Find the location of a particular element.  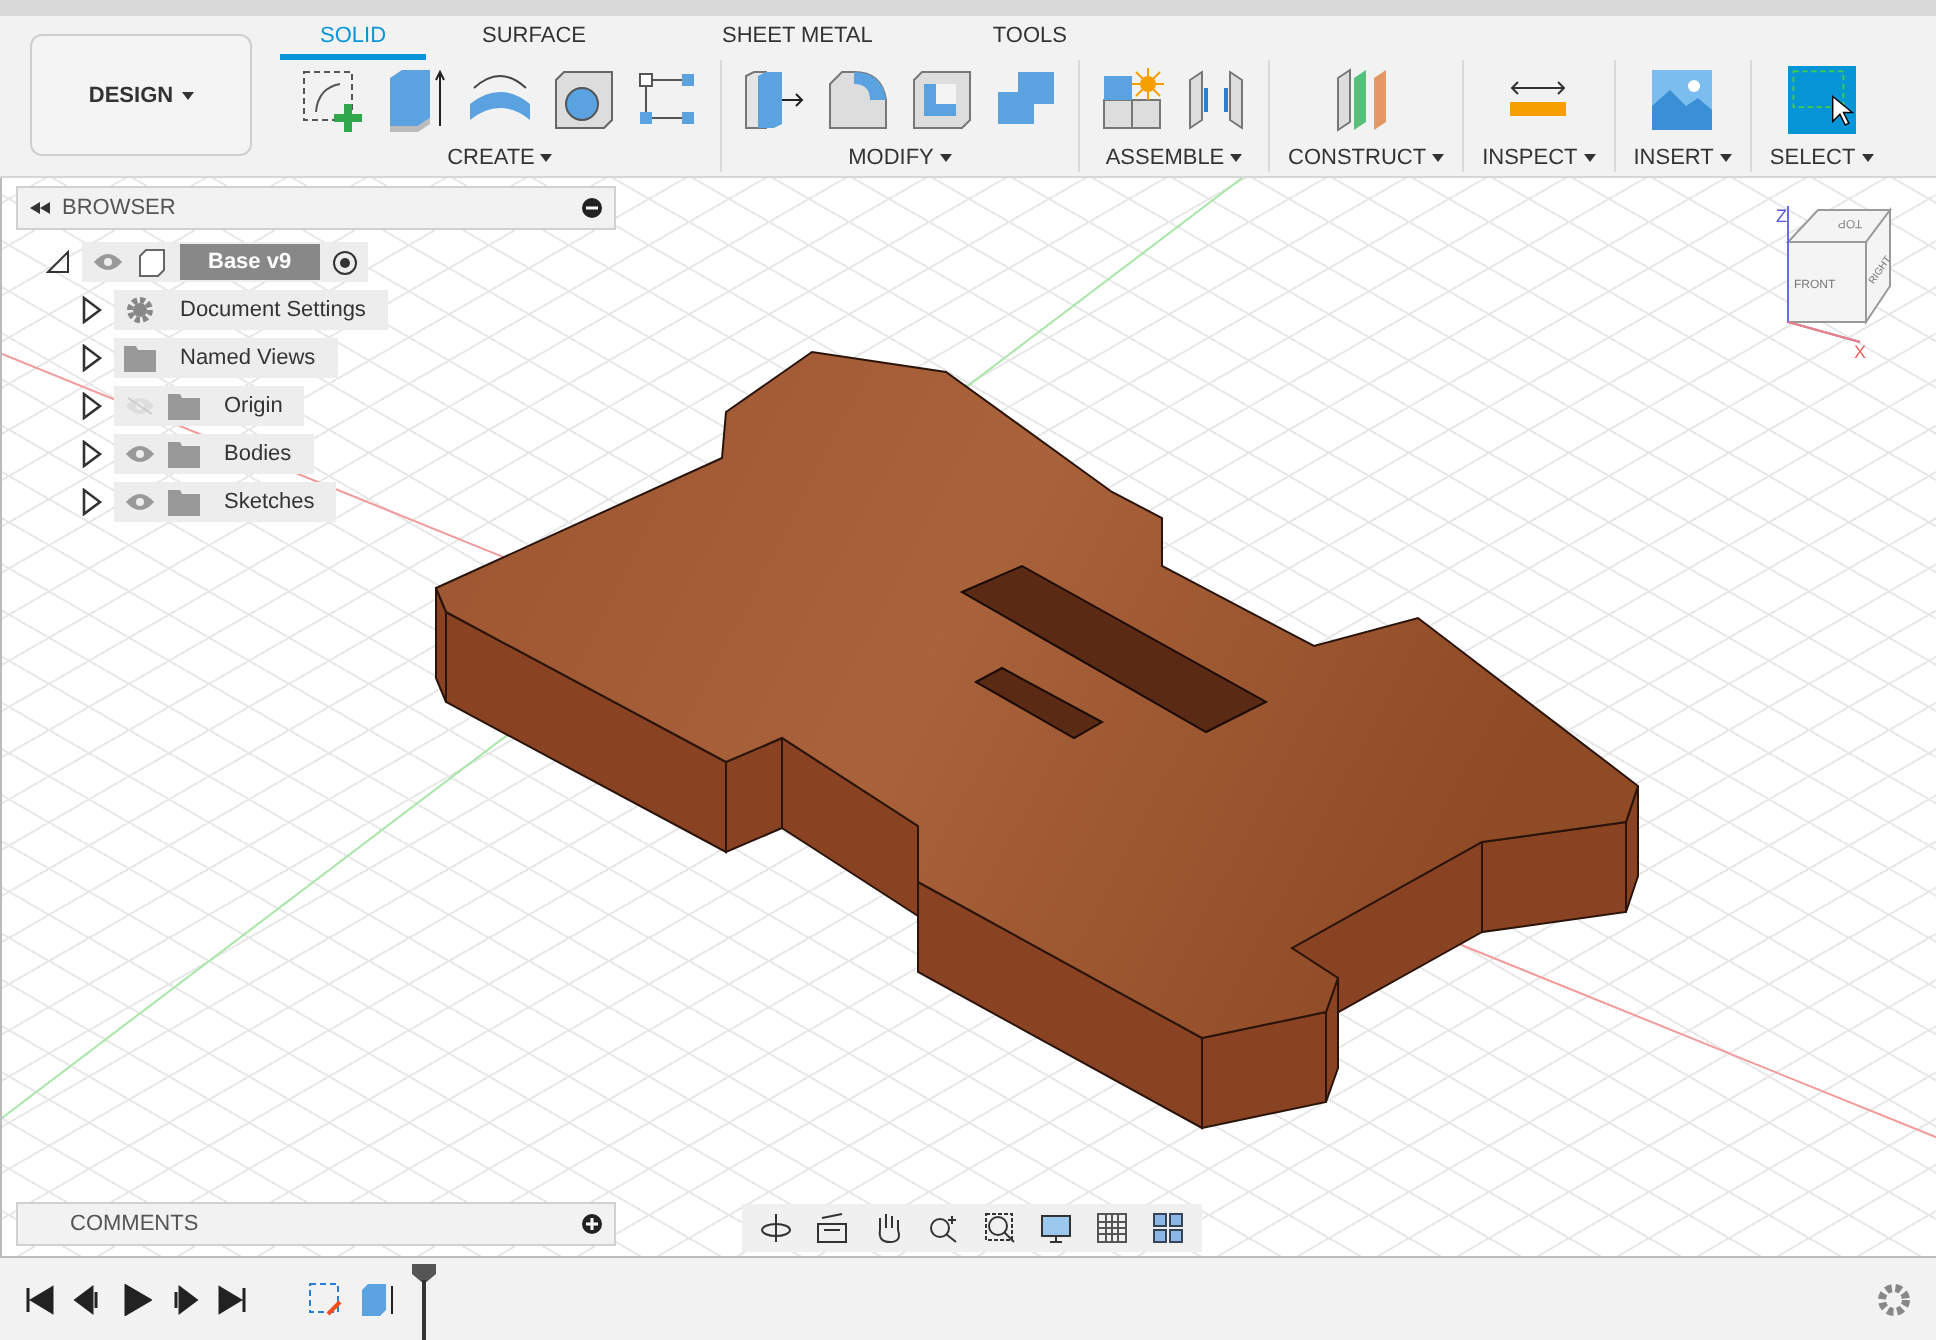

pattern-icon is located at coordinates (668, 100).